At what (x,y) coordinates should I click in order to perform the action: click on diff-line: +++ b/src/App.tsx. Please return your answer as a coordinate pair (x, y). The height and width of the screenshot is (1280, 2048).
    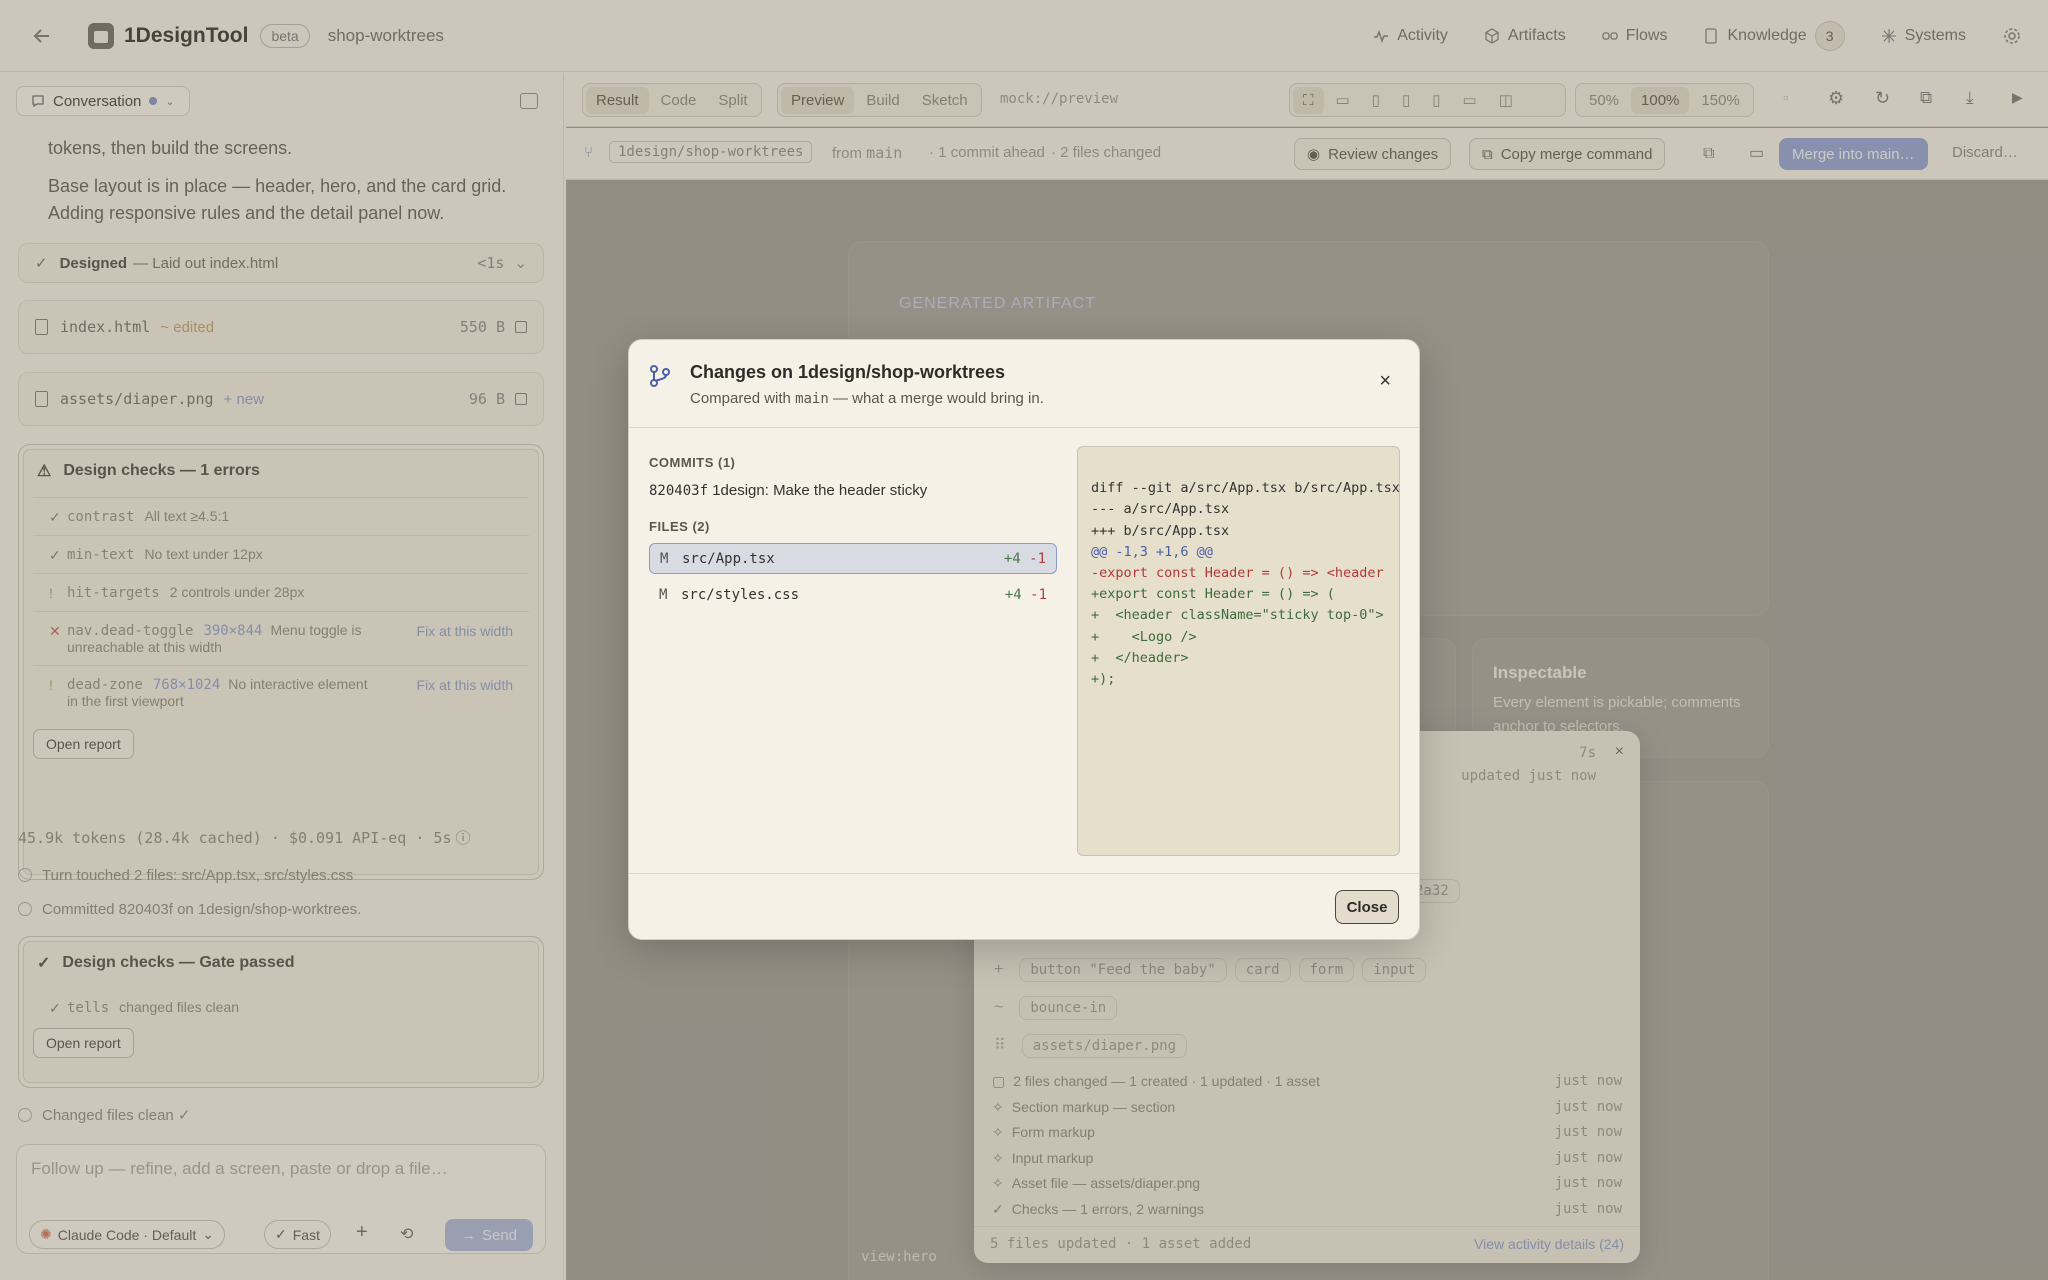
    Looking at the image, I should click on (1160, 530).